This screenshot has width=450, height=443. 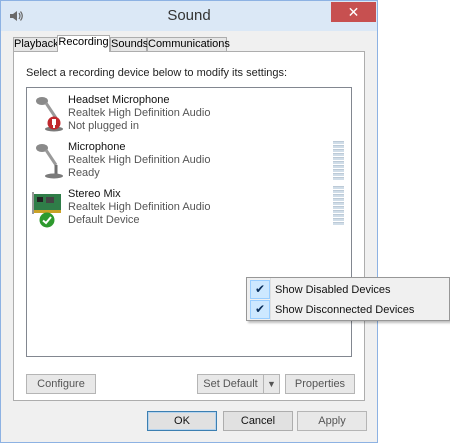 I want to click on cancel-button: Cancel, so click(x=258, y=421).